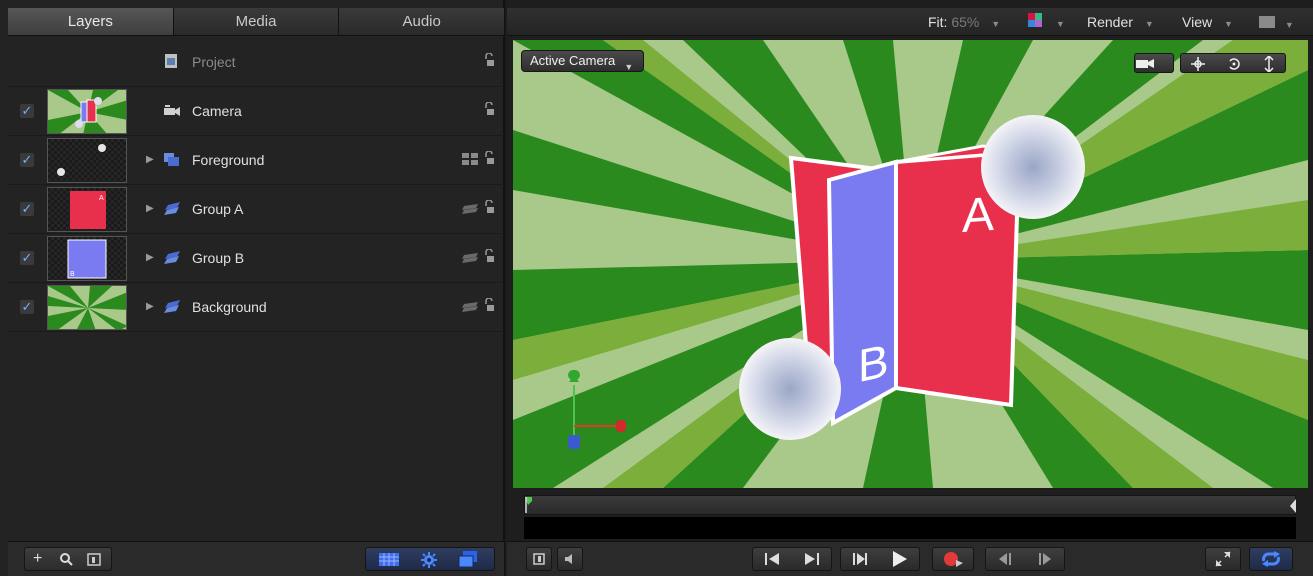  What do you see at coordinates (389, 559) in the screenshot?
I see `filter-grid-icon` at bounding box center [389, 559].